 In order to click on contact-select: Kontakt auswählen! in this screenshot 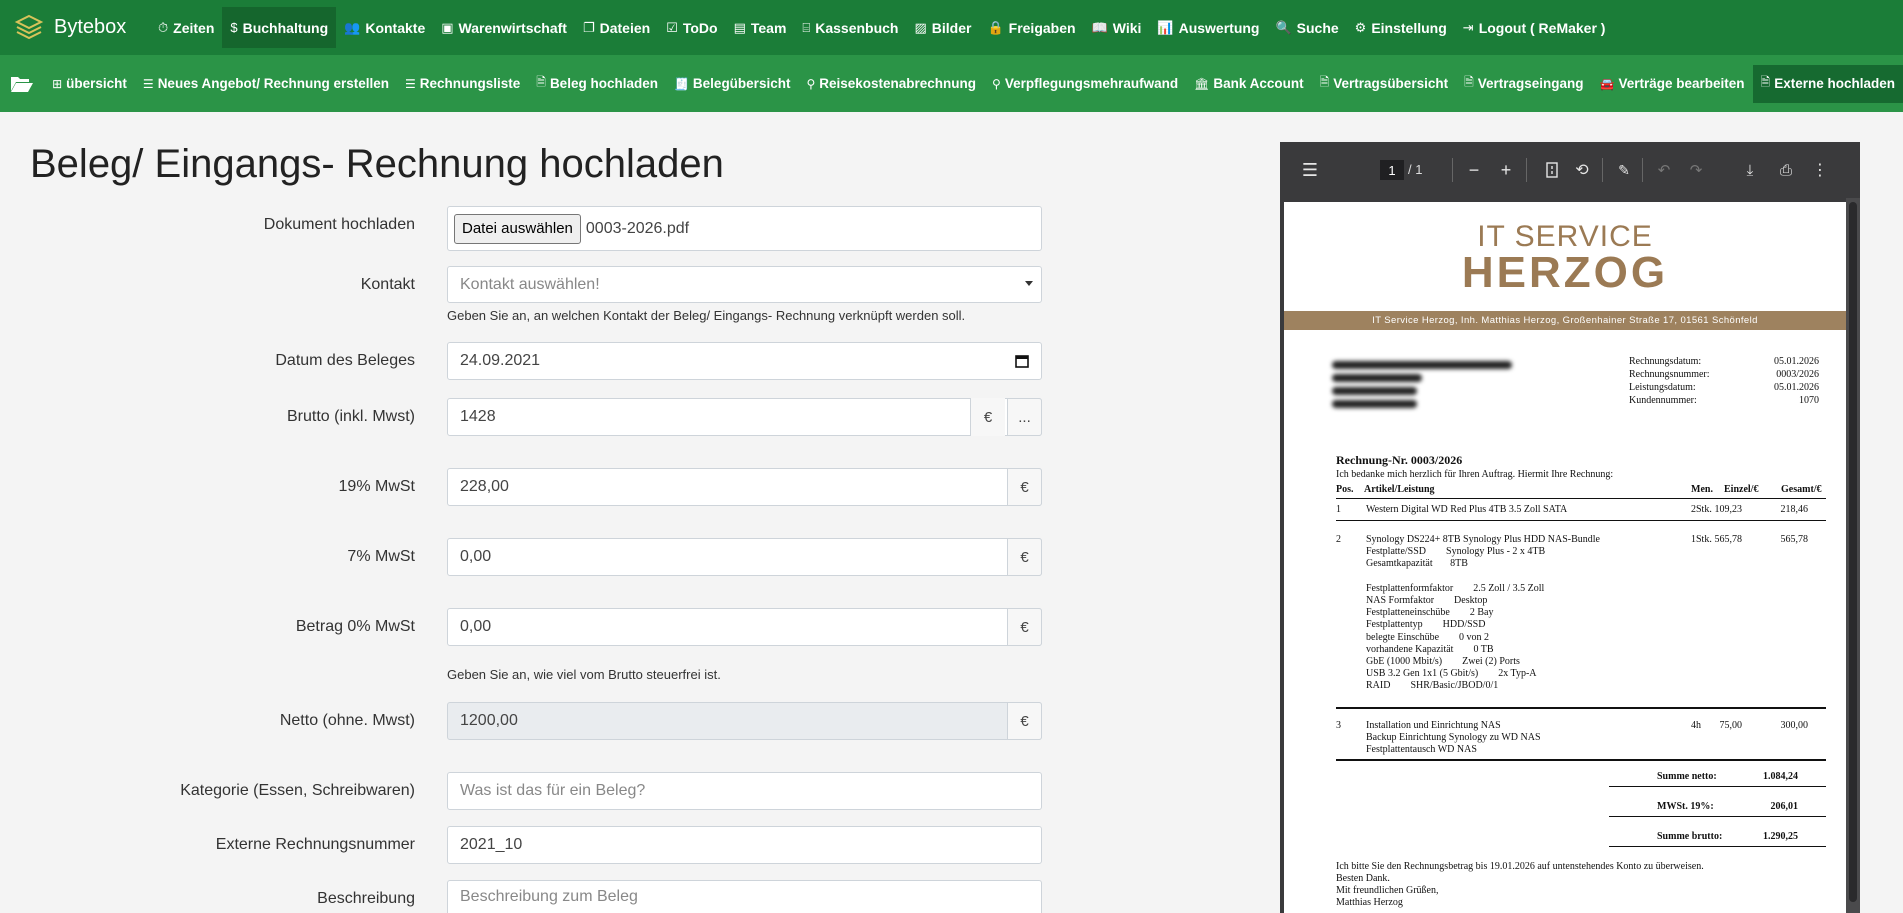, I will do `click(744, 284)`.